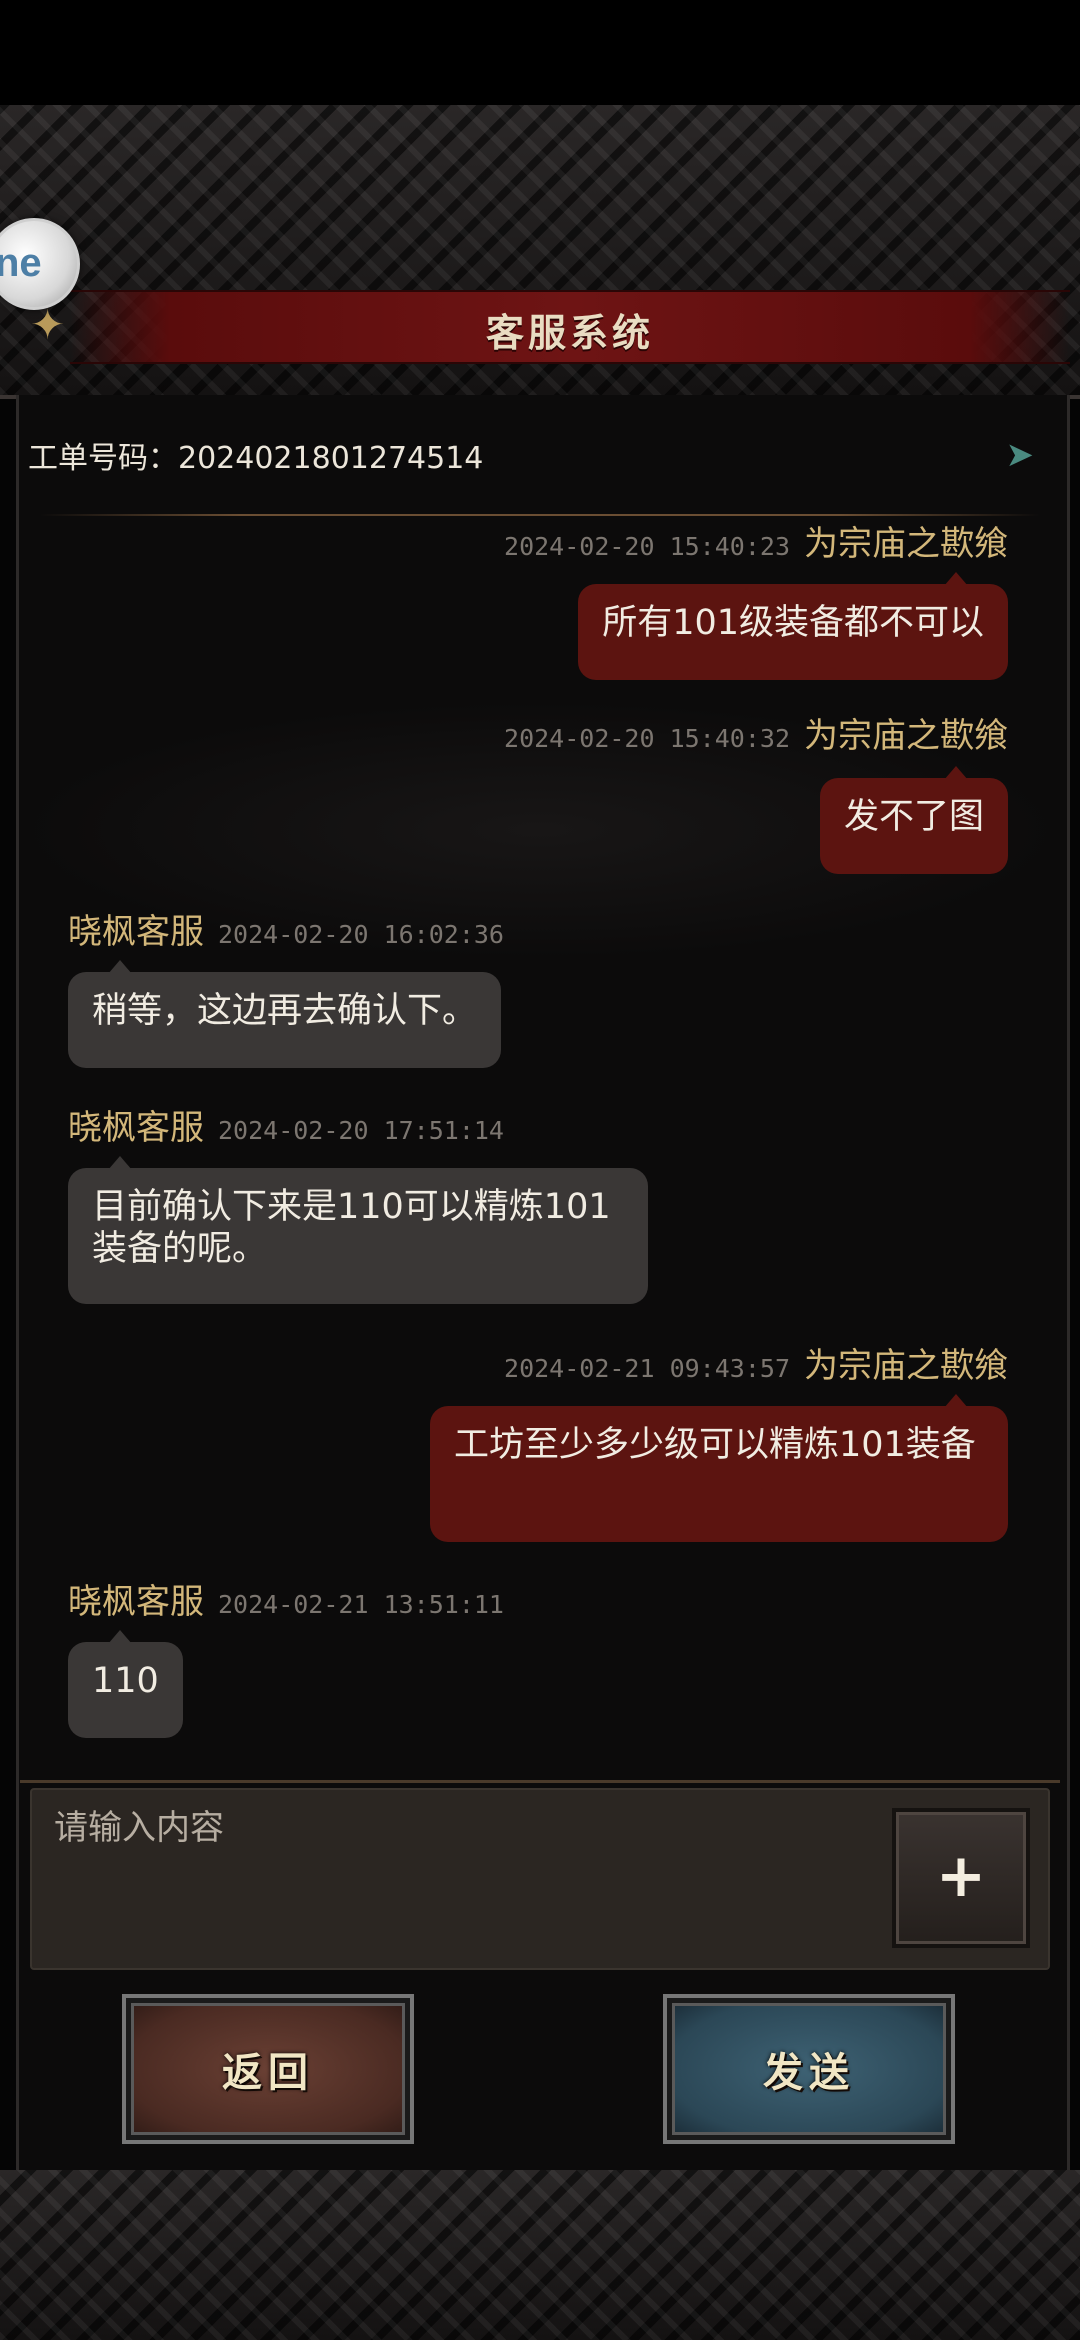  I want to click on message-time: 2024-02-21 09:43:57, so click(647, 1368).